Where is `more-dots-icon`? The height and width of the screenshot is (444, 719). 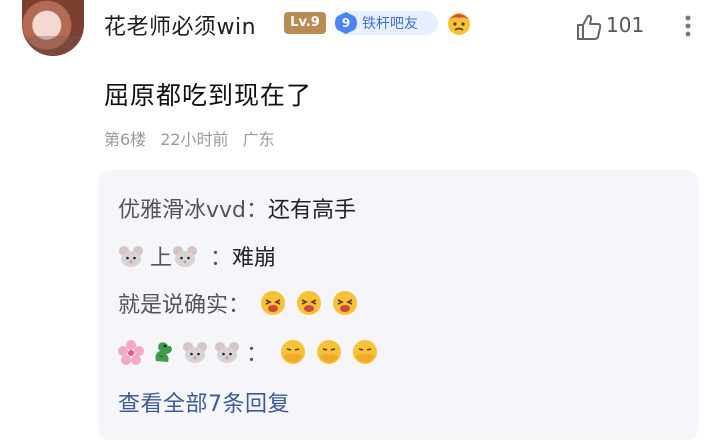
more-dots-icon is located at coordinates (688, 26).